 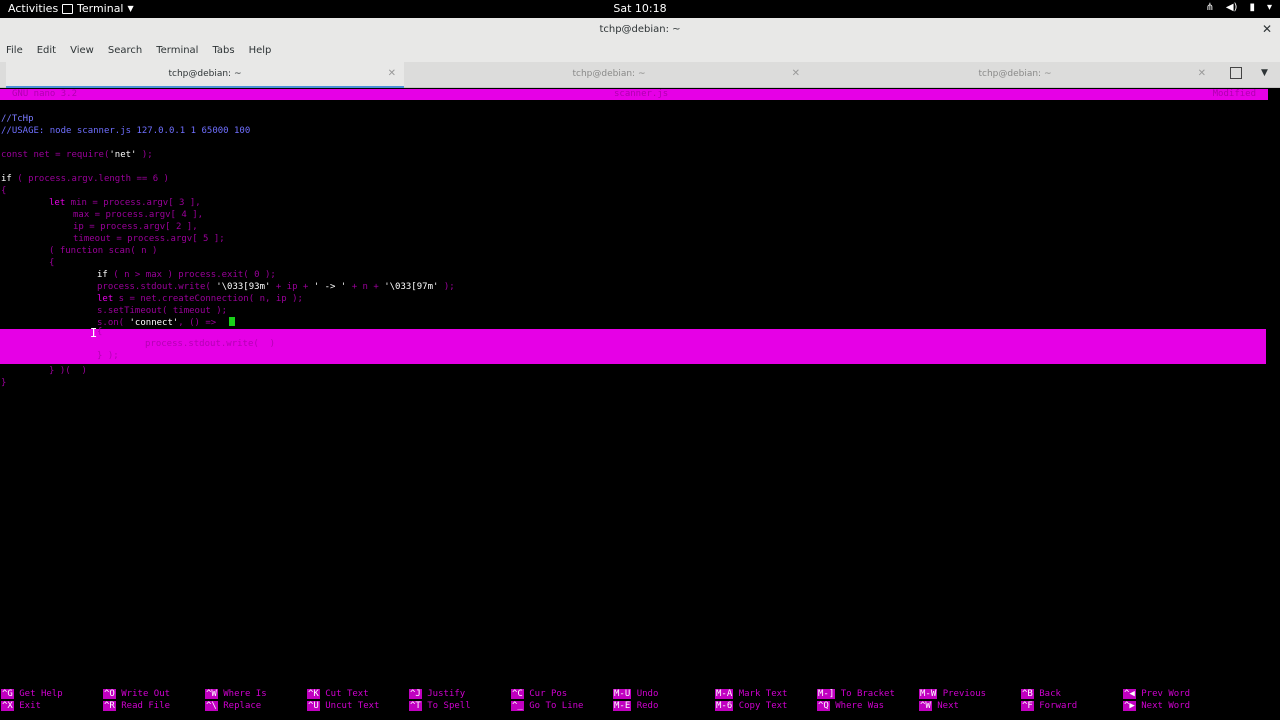 What do you see at coordinates (343, 700) in the screenshot?
I see `shortcut-cut-text: ^K Cut Text ^U Uncut Text` at bounding box center [343, 700].